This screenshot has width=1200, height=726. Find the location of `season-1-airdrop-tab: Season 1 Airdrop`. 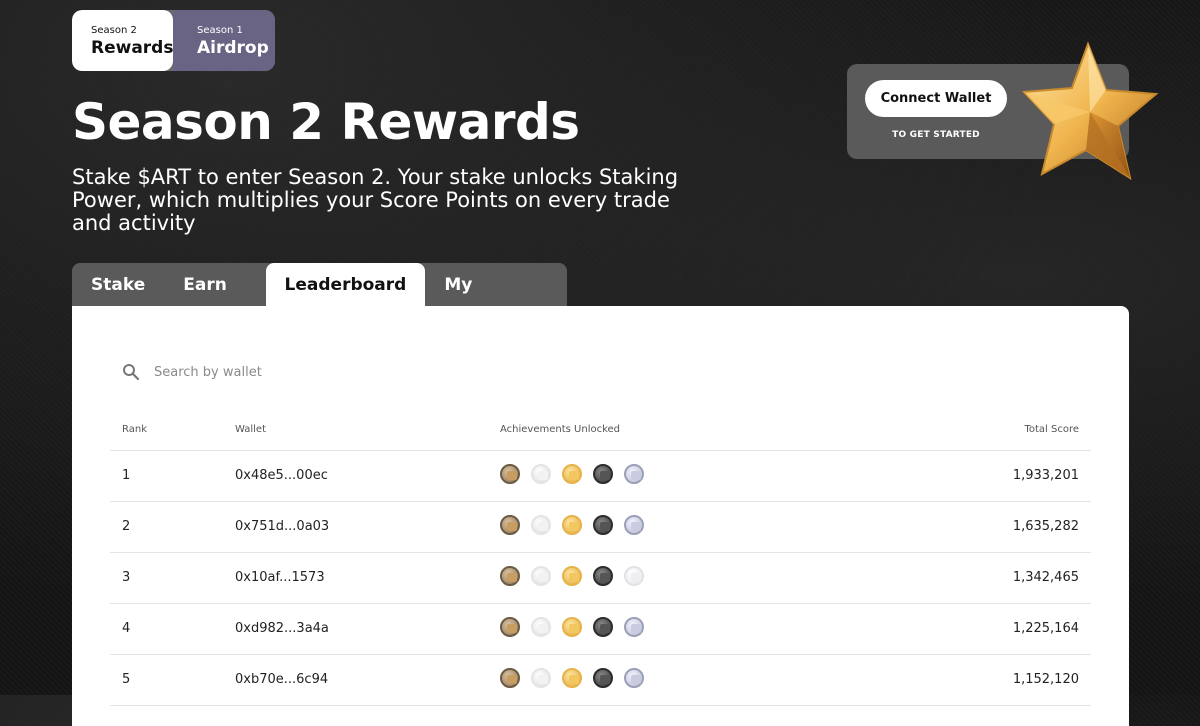

season-1-airdrop-tab: Season 1 Airdrop is located at coordinates (224, 40).